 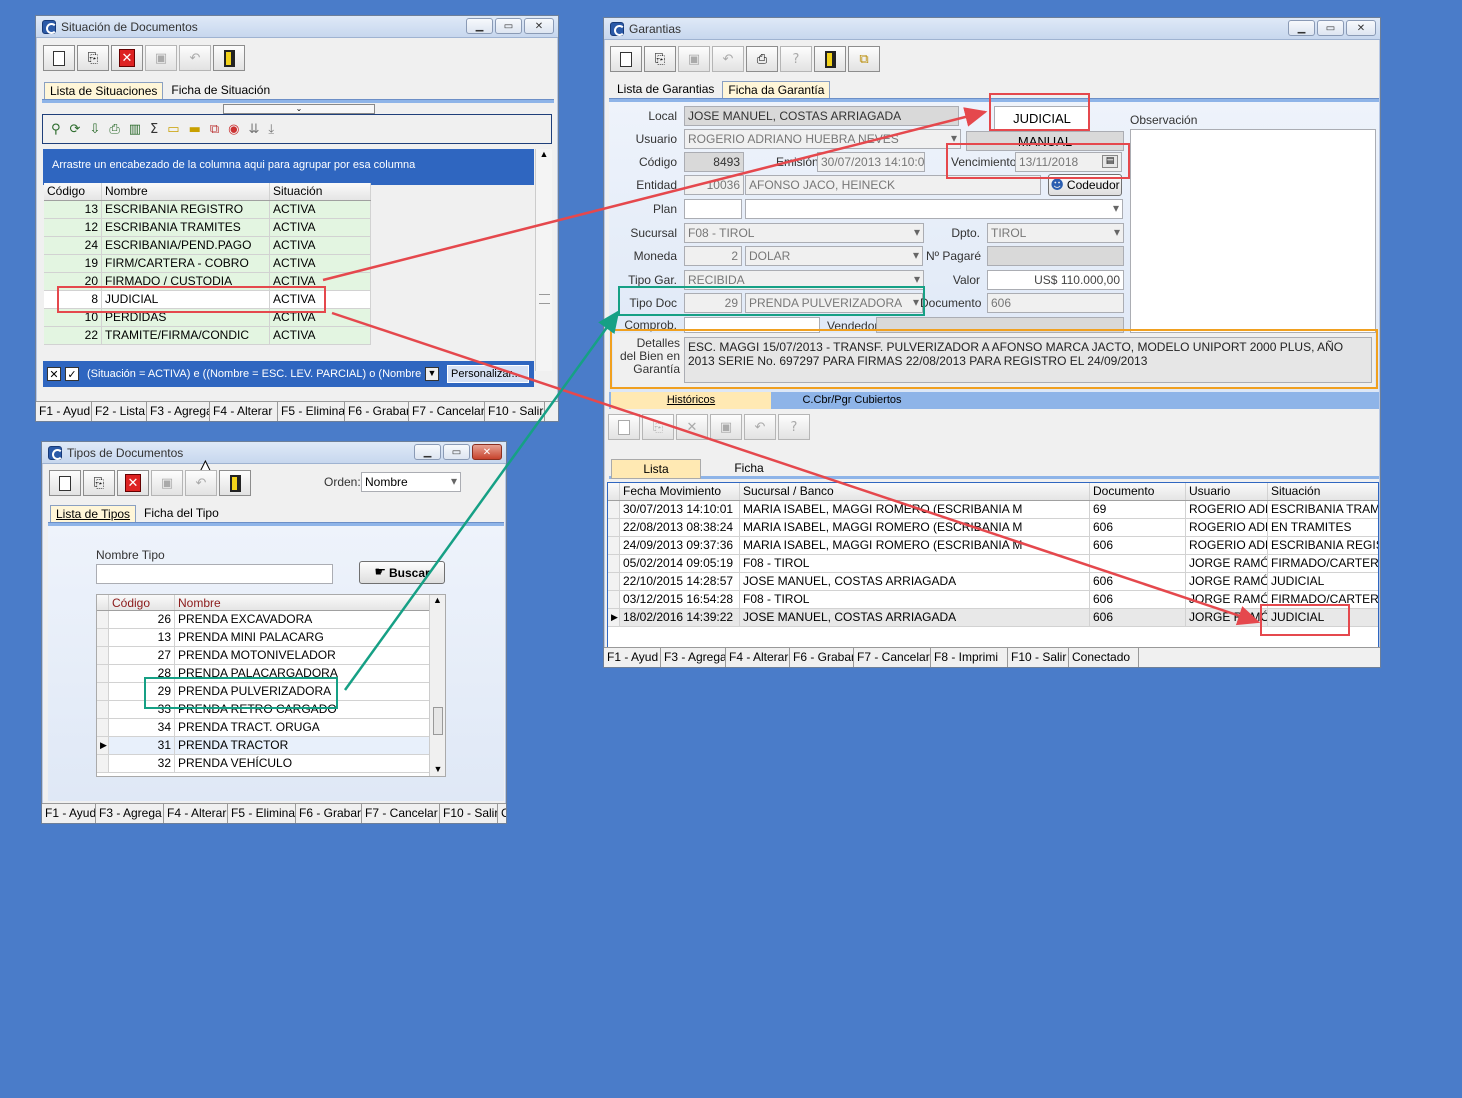 I want to click on filter-enabled-checkbox: ✓, so click(x=72, y=374).